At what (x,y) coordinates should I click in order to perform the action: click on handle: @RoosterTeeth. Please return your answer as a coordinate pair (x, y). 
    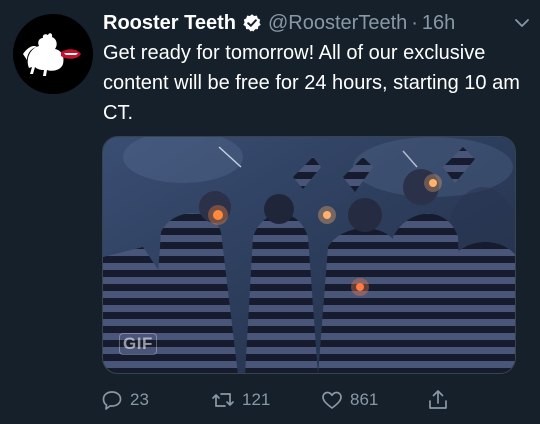
    Looking at the image, I should click on (337, 23).